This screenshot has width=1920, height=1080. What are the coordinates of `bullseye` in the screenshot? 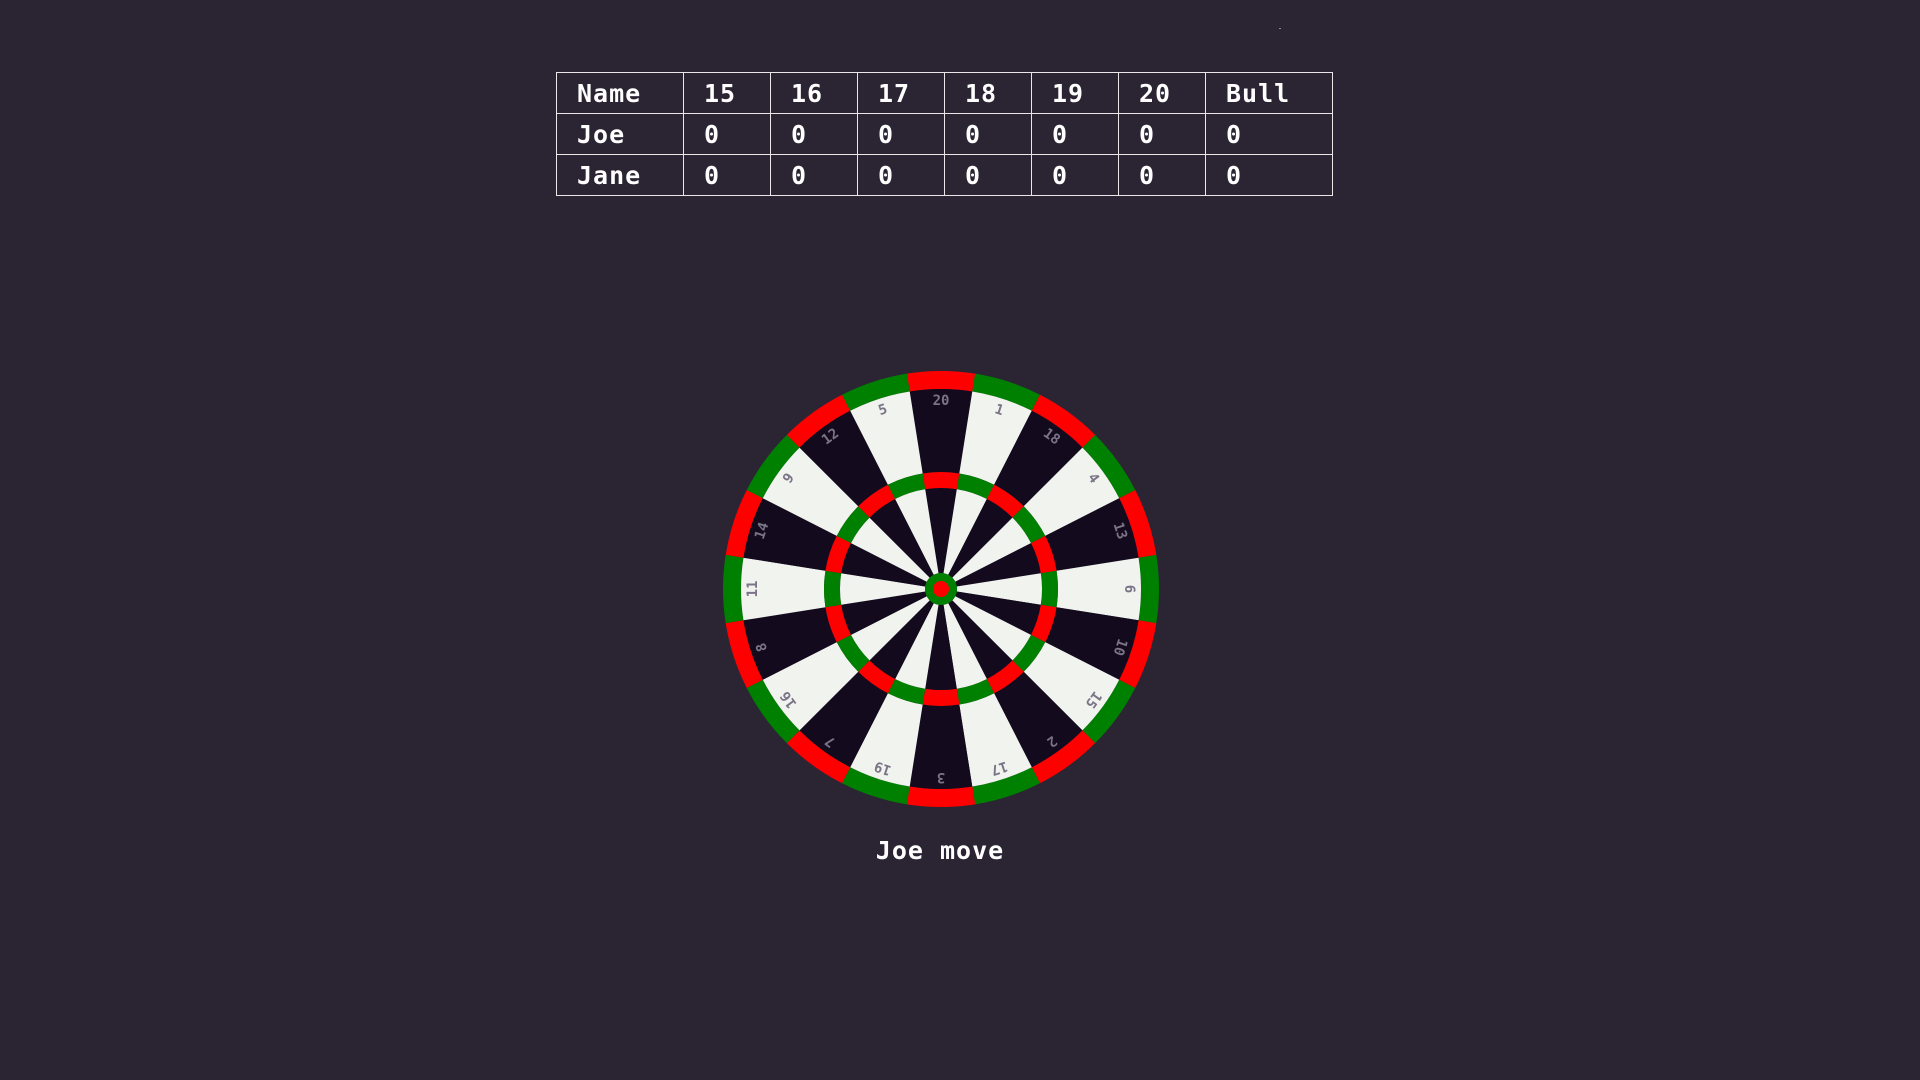 It's located at (941, 589).